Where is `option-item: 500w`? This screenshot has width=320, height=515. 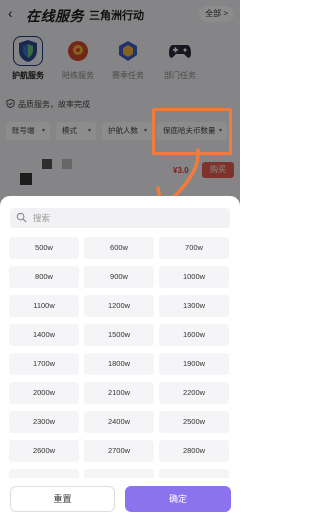 option-item: 500w is located at coordinates (44, 248).